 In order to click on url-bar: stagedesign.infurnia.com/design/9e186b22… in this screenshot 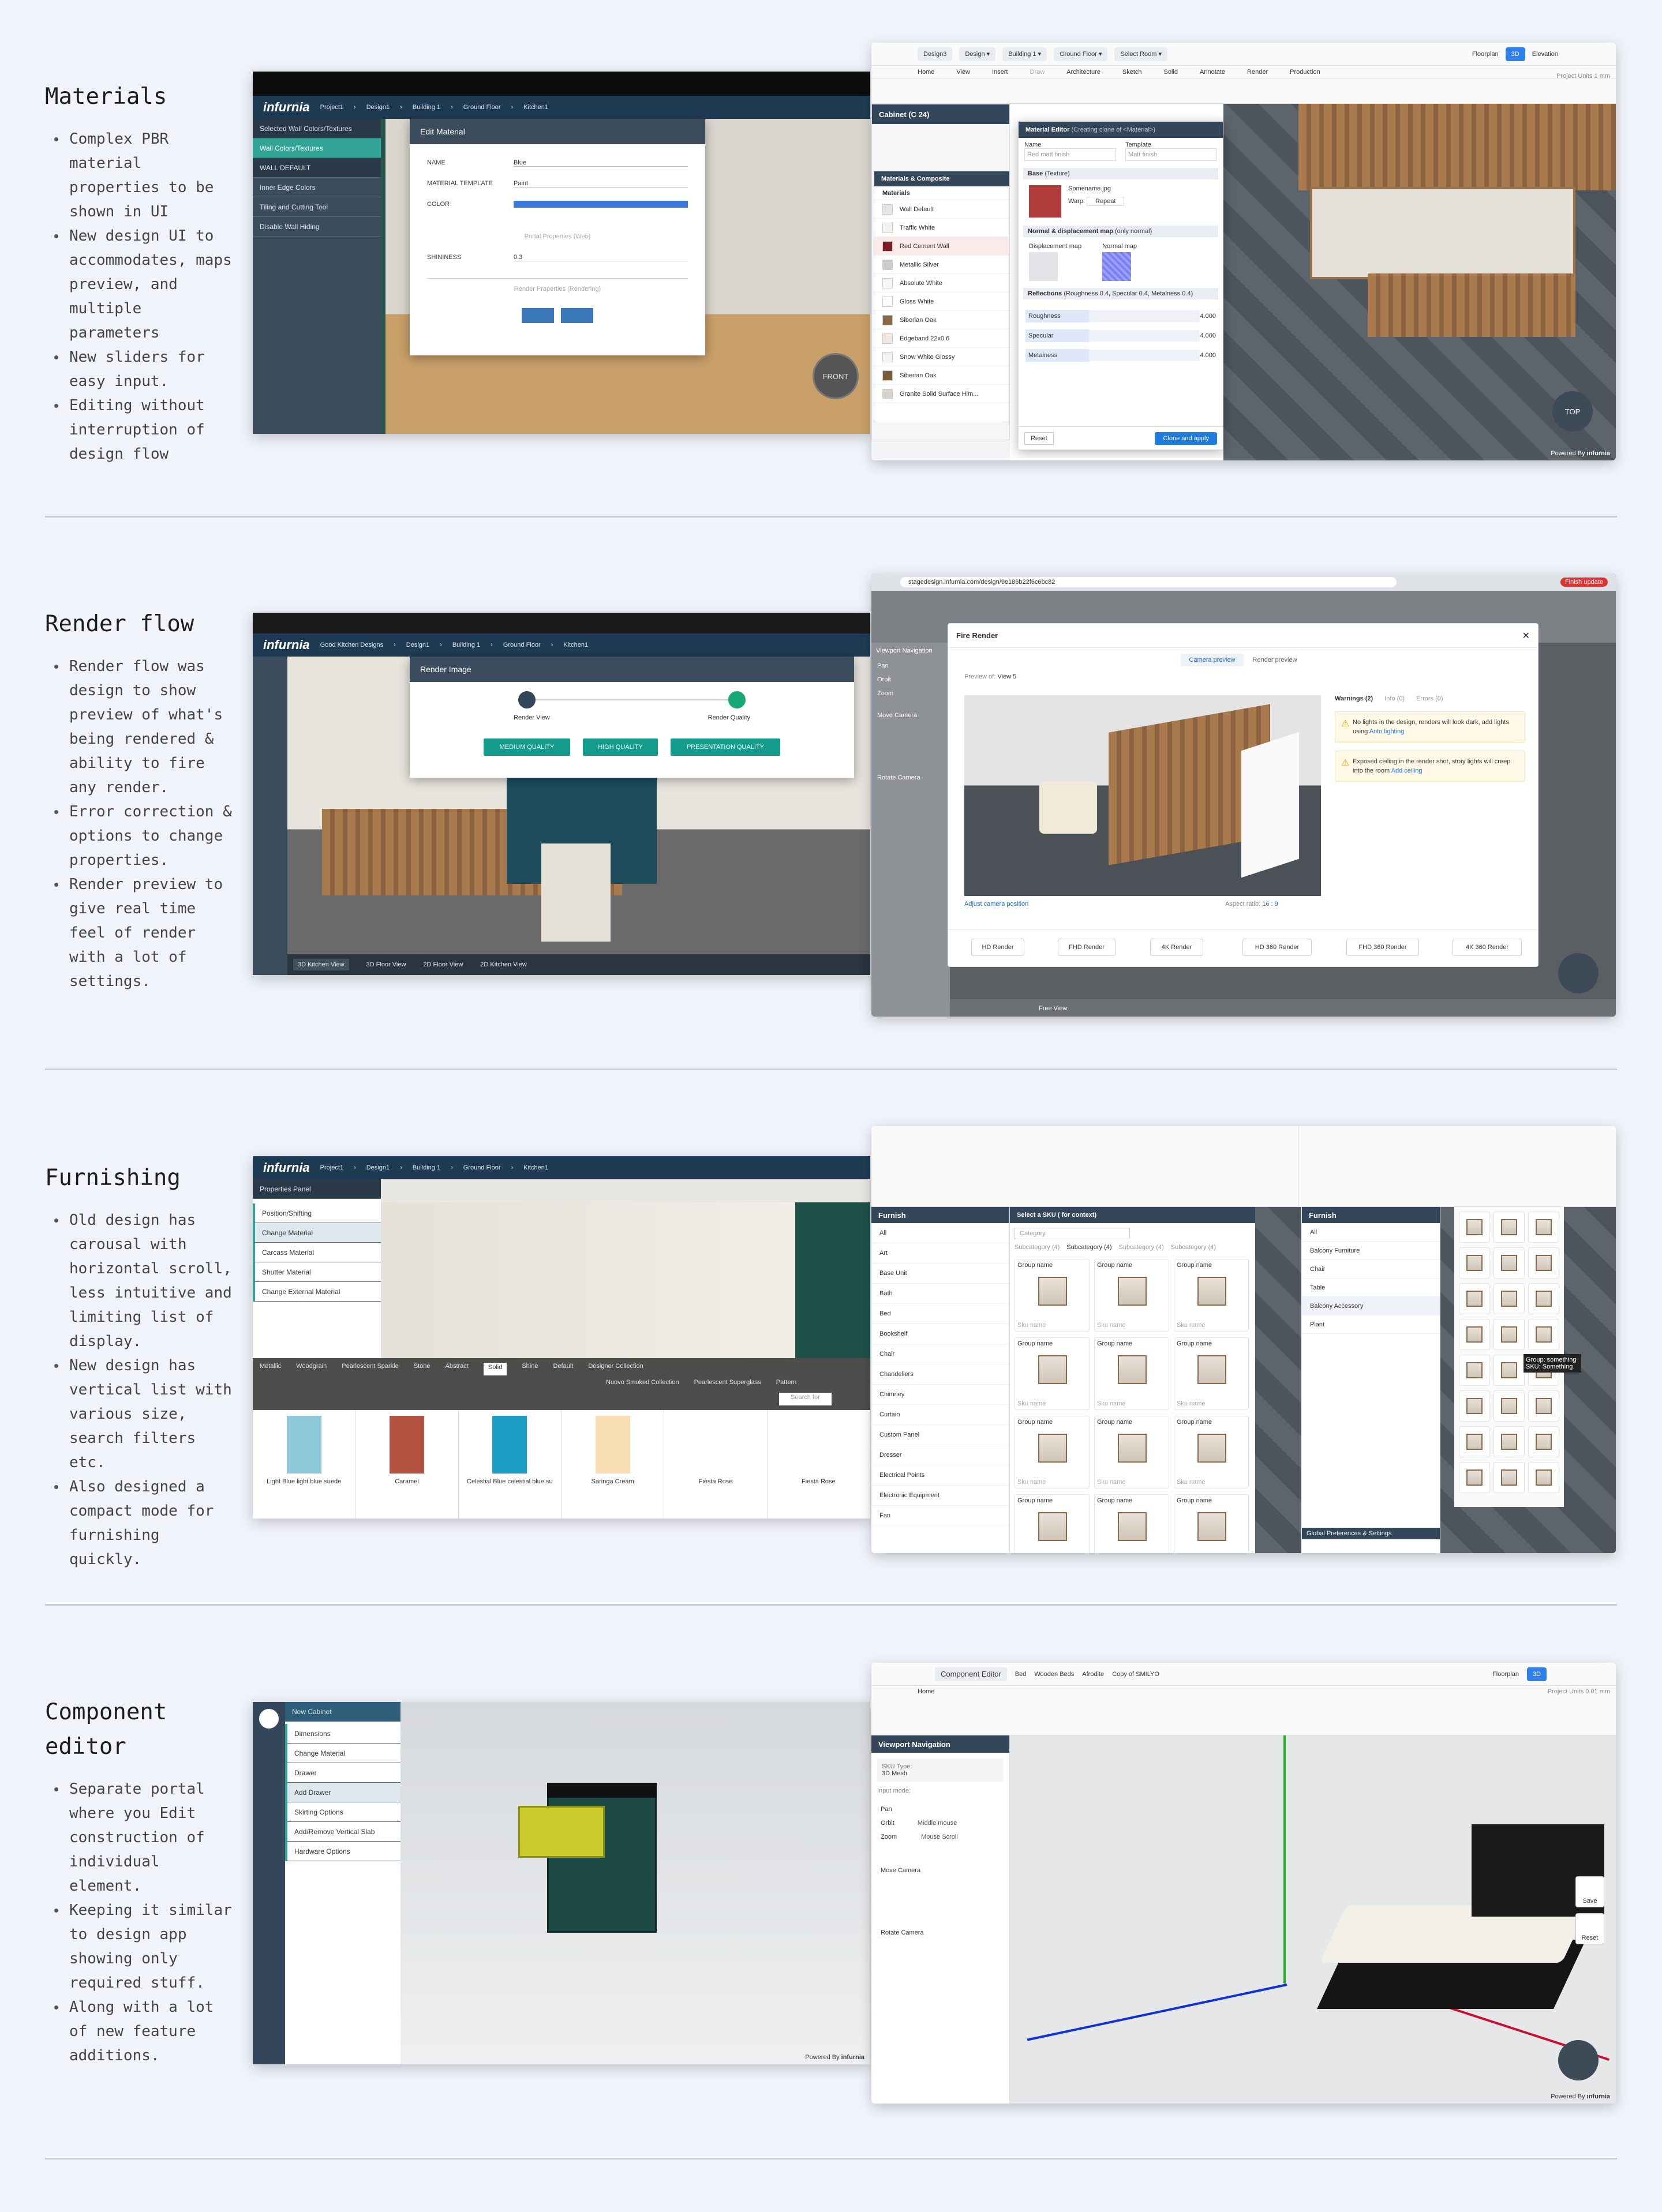, I will do `click(1148, 582)`.